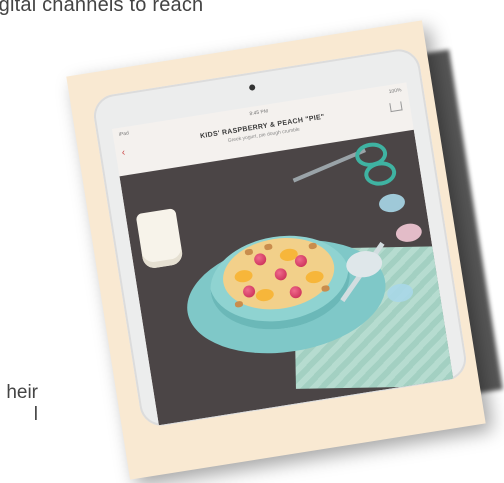 The width and height of the screenshot is (504, 483). What do you see at coordinates (395, 91) in the screenshot?
I see `status-battery: 100%` at bounding box center [395, 91].